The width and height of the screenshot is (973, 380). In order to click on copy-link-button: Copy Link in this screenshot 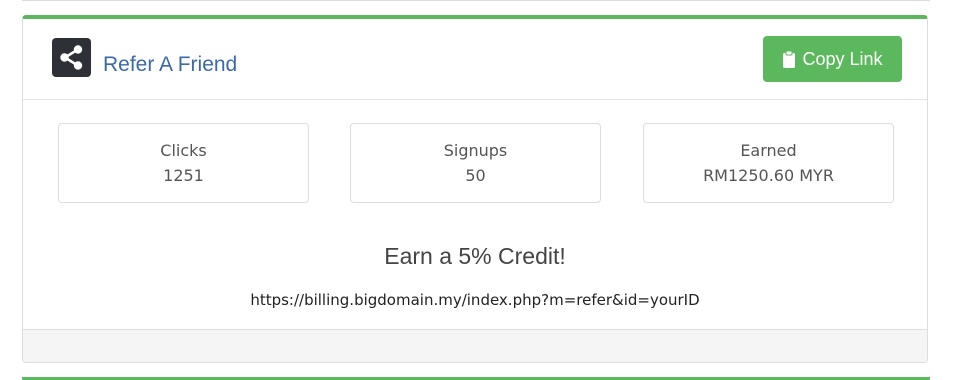, I will do `click(832, 59)`.